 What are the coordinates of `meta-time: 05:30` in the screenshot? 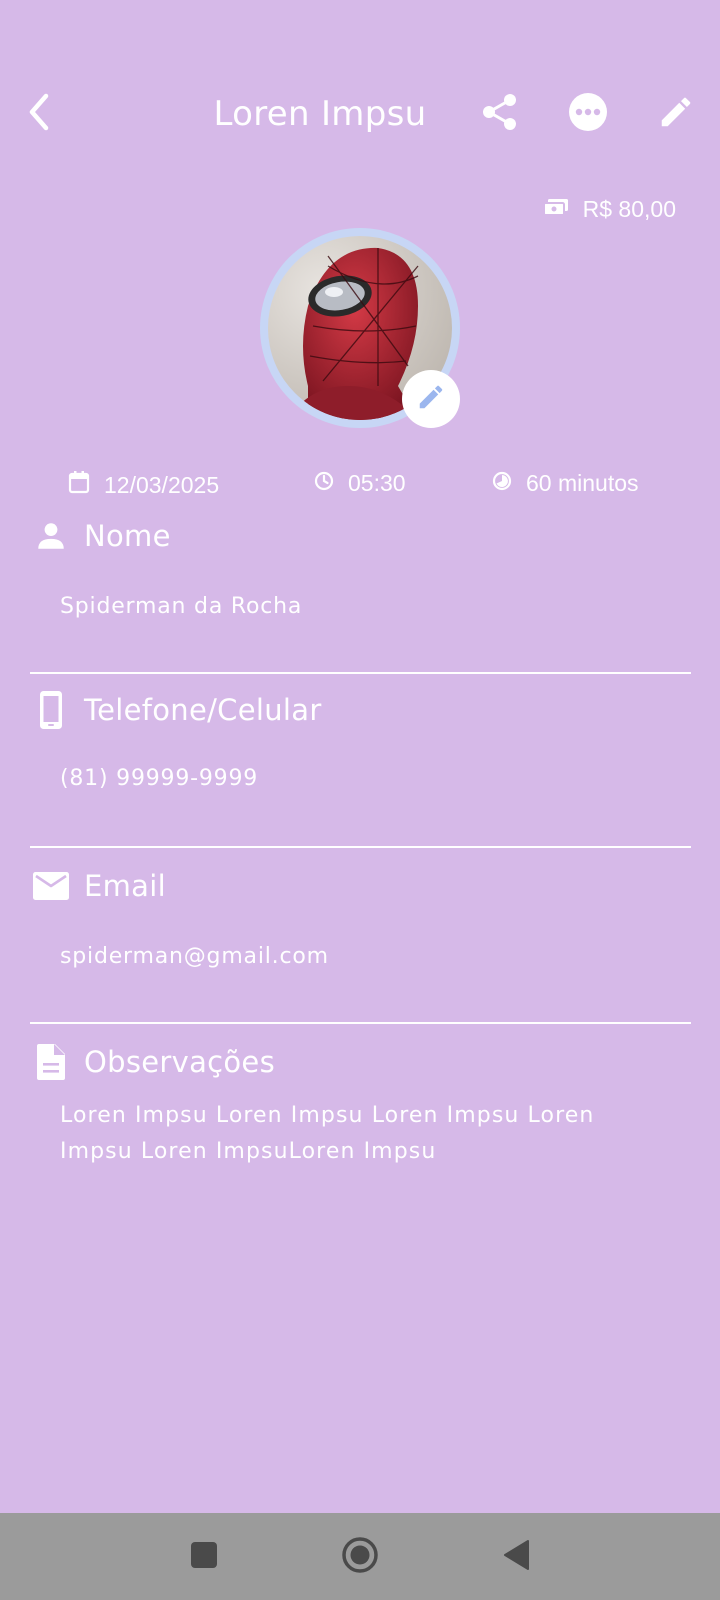 It's located at (360, 483).